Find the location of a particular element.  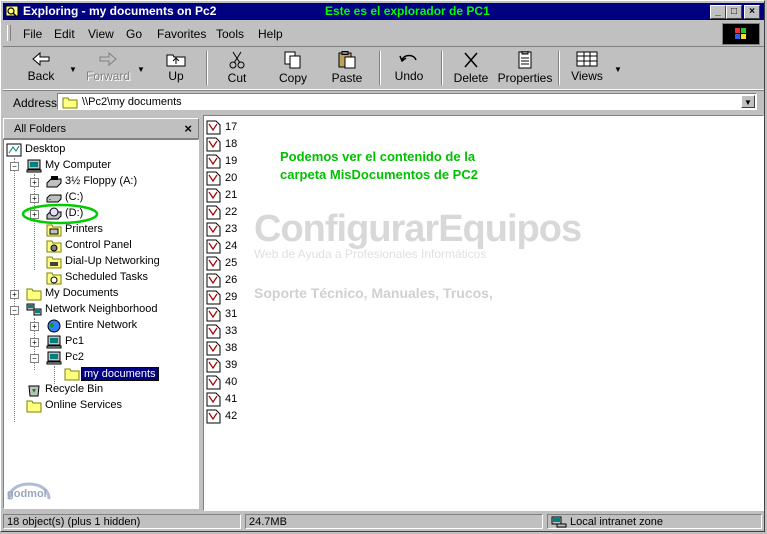

menu-file: File is located at coordinates (32, 34).